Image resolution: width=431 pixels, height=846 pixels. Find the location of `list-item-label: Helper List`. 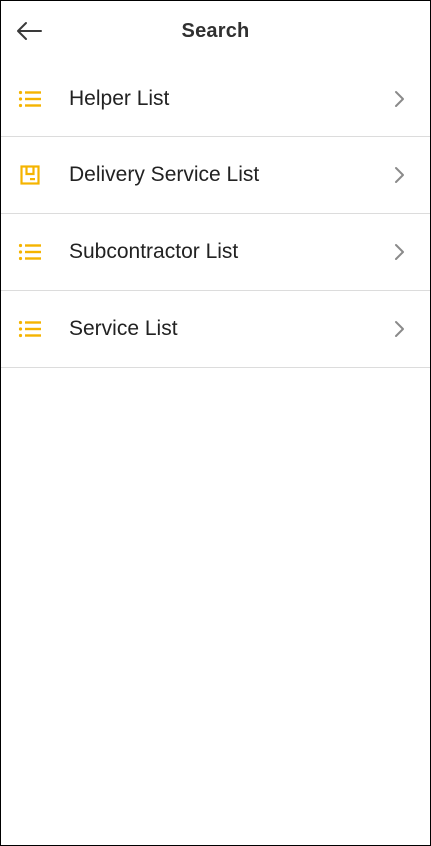

list-item-label: Helper List is located at coordinates (119, 98).